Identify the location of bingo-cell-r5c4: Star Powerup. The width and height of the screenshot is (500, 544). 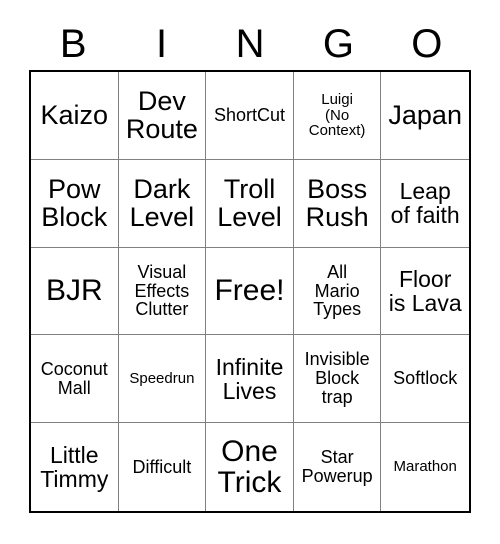
(337, 467).